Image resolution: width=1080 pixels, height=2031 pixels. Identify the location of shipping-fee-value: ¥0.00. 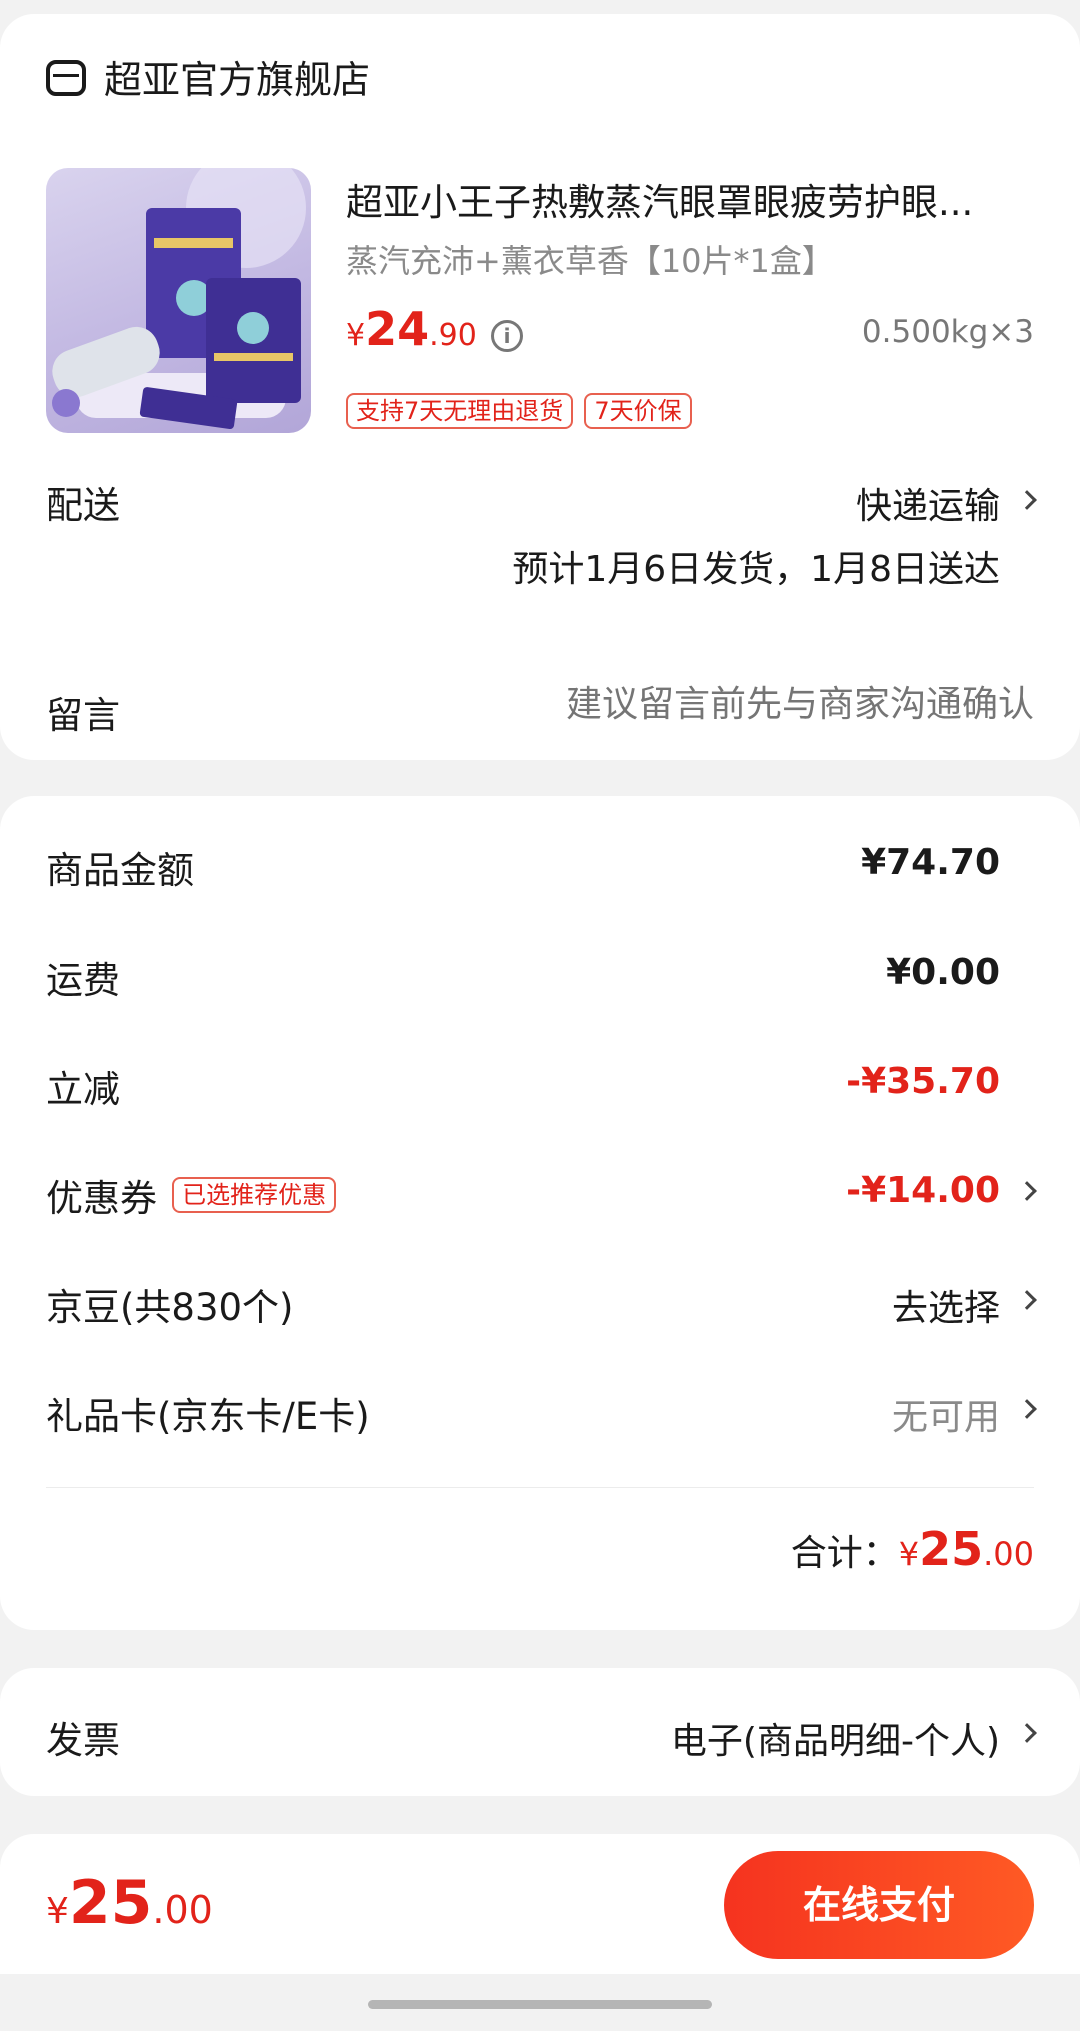
(943, 972).